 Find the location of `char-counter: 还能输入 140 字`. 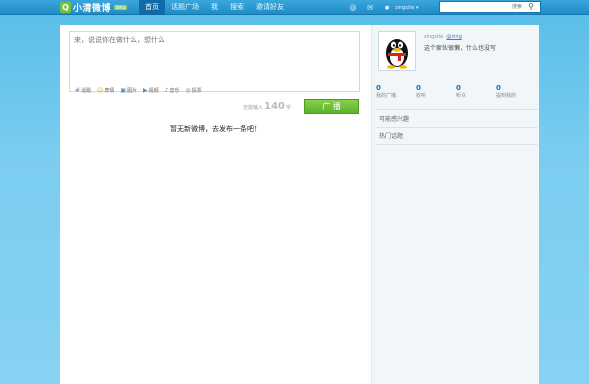

char-counter: 还能输入 140 字 is located at coordinates (267, 106).